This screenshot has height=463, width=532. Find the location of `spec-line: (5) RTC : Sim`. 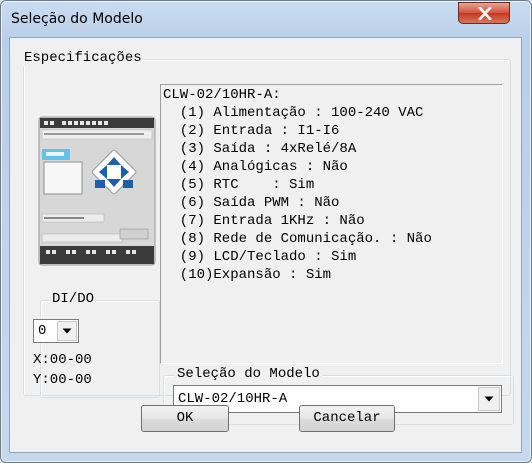

spec-line: (5) RTC : Sim is located at coordinates (239, 185).